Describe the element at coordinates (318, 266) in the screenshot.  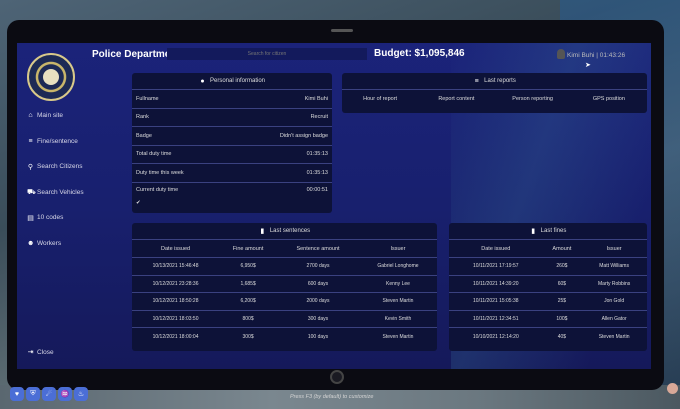
I see `table-cell: 2700 days` at that location.